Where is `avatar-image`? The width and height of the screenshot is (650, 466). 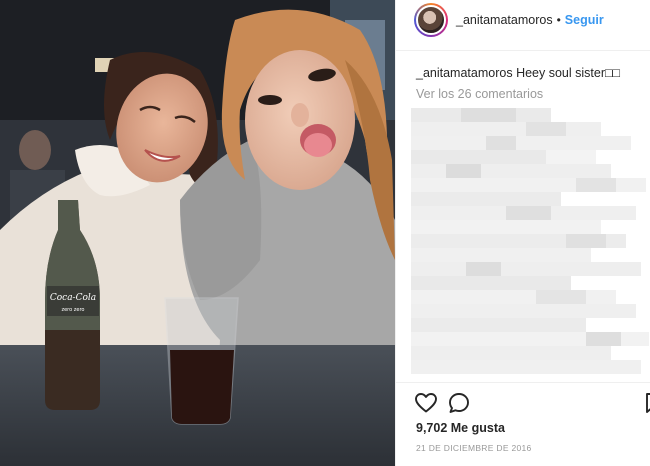 avatar-image is located at coordinates (431, 20).